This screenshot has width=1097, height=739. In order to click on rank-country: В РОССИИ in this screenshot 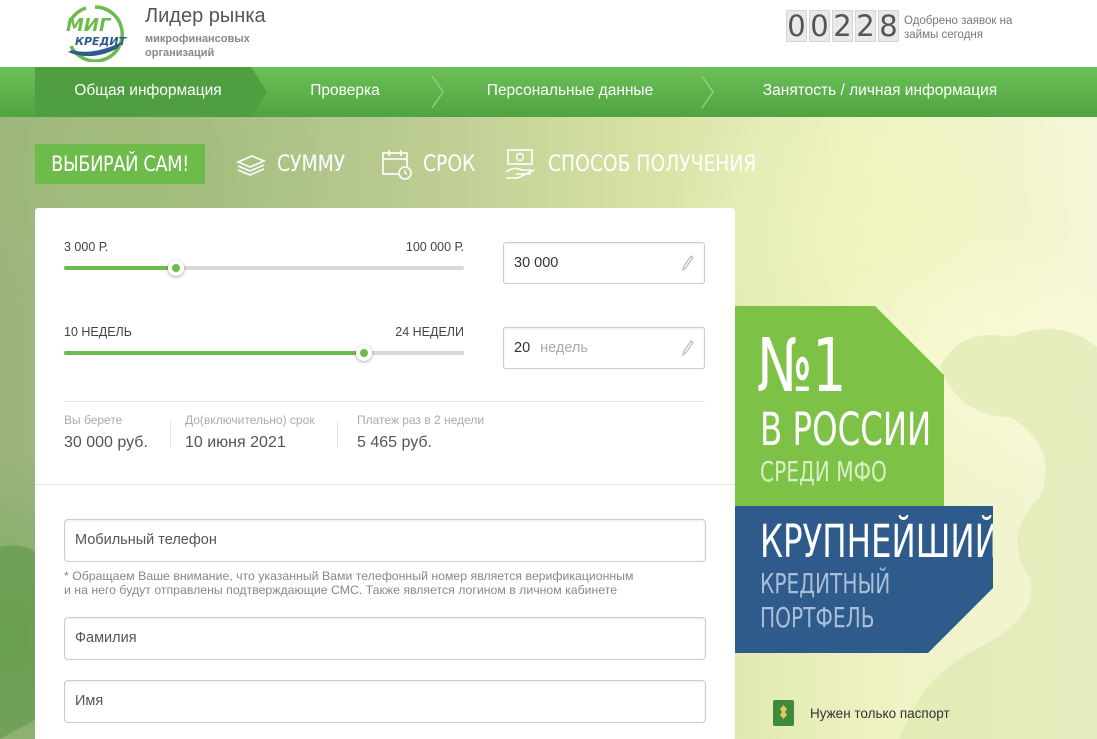, I will do `click(846, 429)`.